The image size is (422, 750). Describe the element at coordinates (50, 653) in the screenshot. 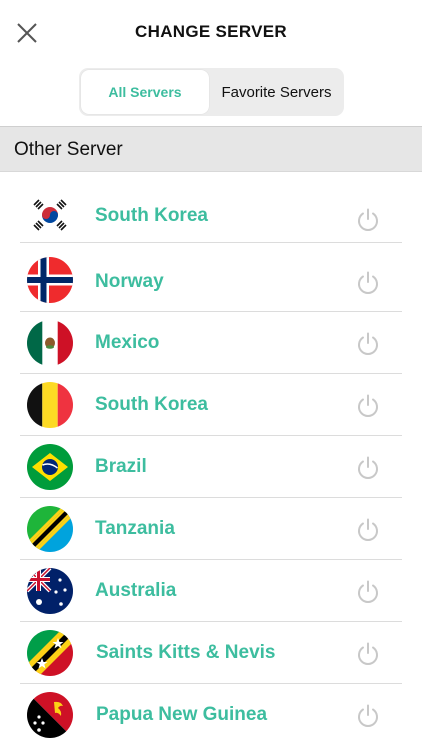

I see `saint-kitts-nevis-flag-icon` at that location.